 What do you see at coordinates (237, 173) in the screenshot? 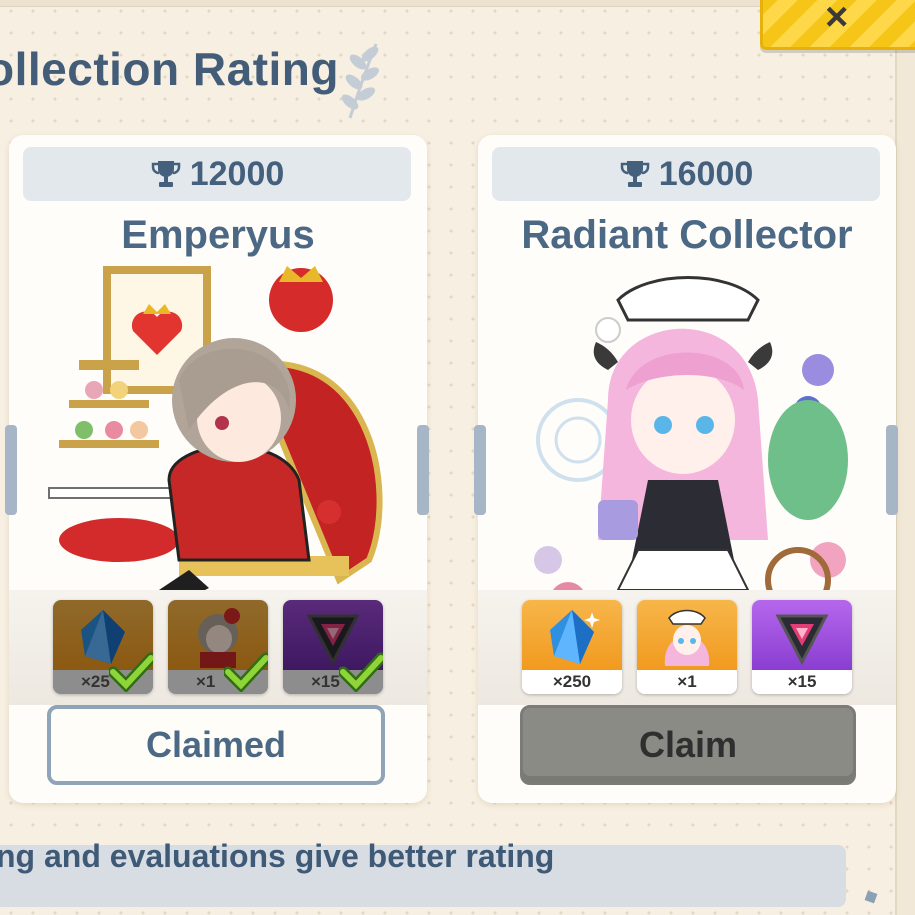
I see `rating-value: 12000` at bounding box center [237, 173].